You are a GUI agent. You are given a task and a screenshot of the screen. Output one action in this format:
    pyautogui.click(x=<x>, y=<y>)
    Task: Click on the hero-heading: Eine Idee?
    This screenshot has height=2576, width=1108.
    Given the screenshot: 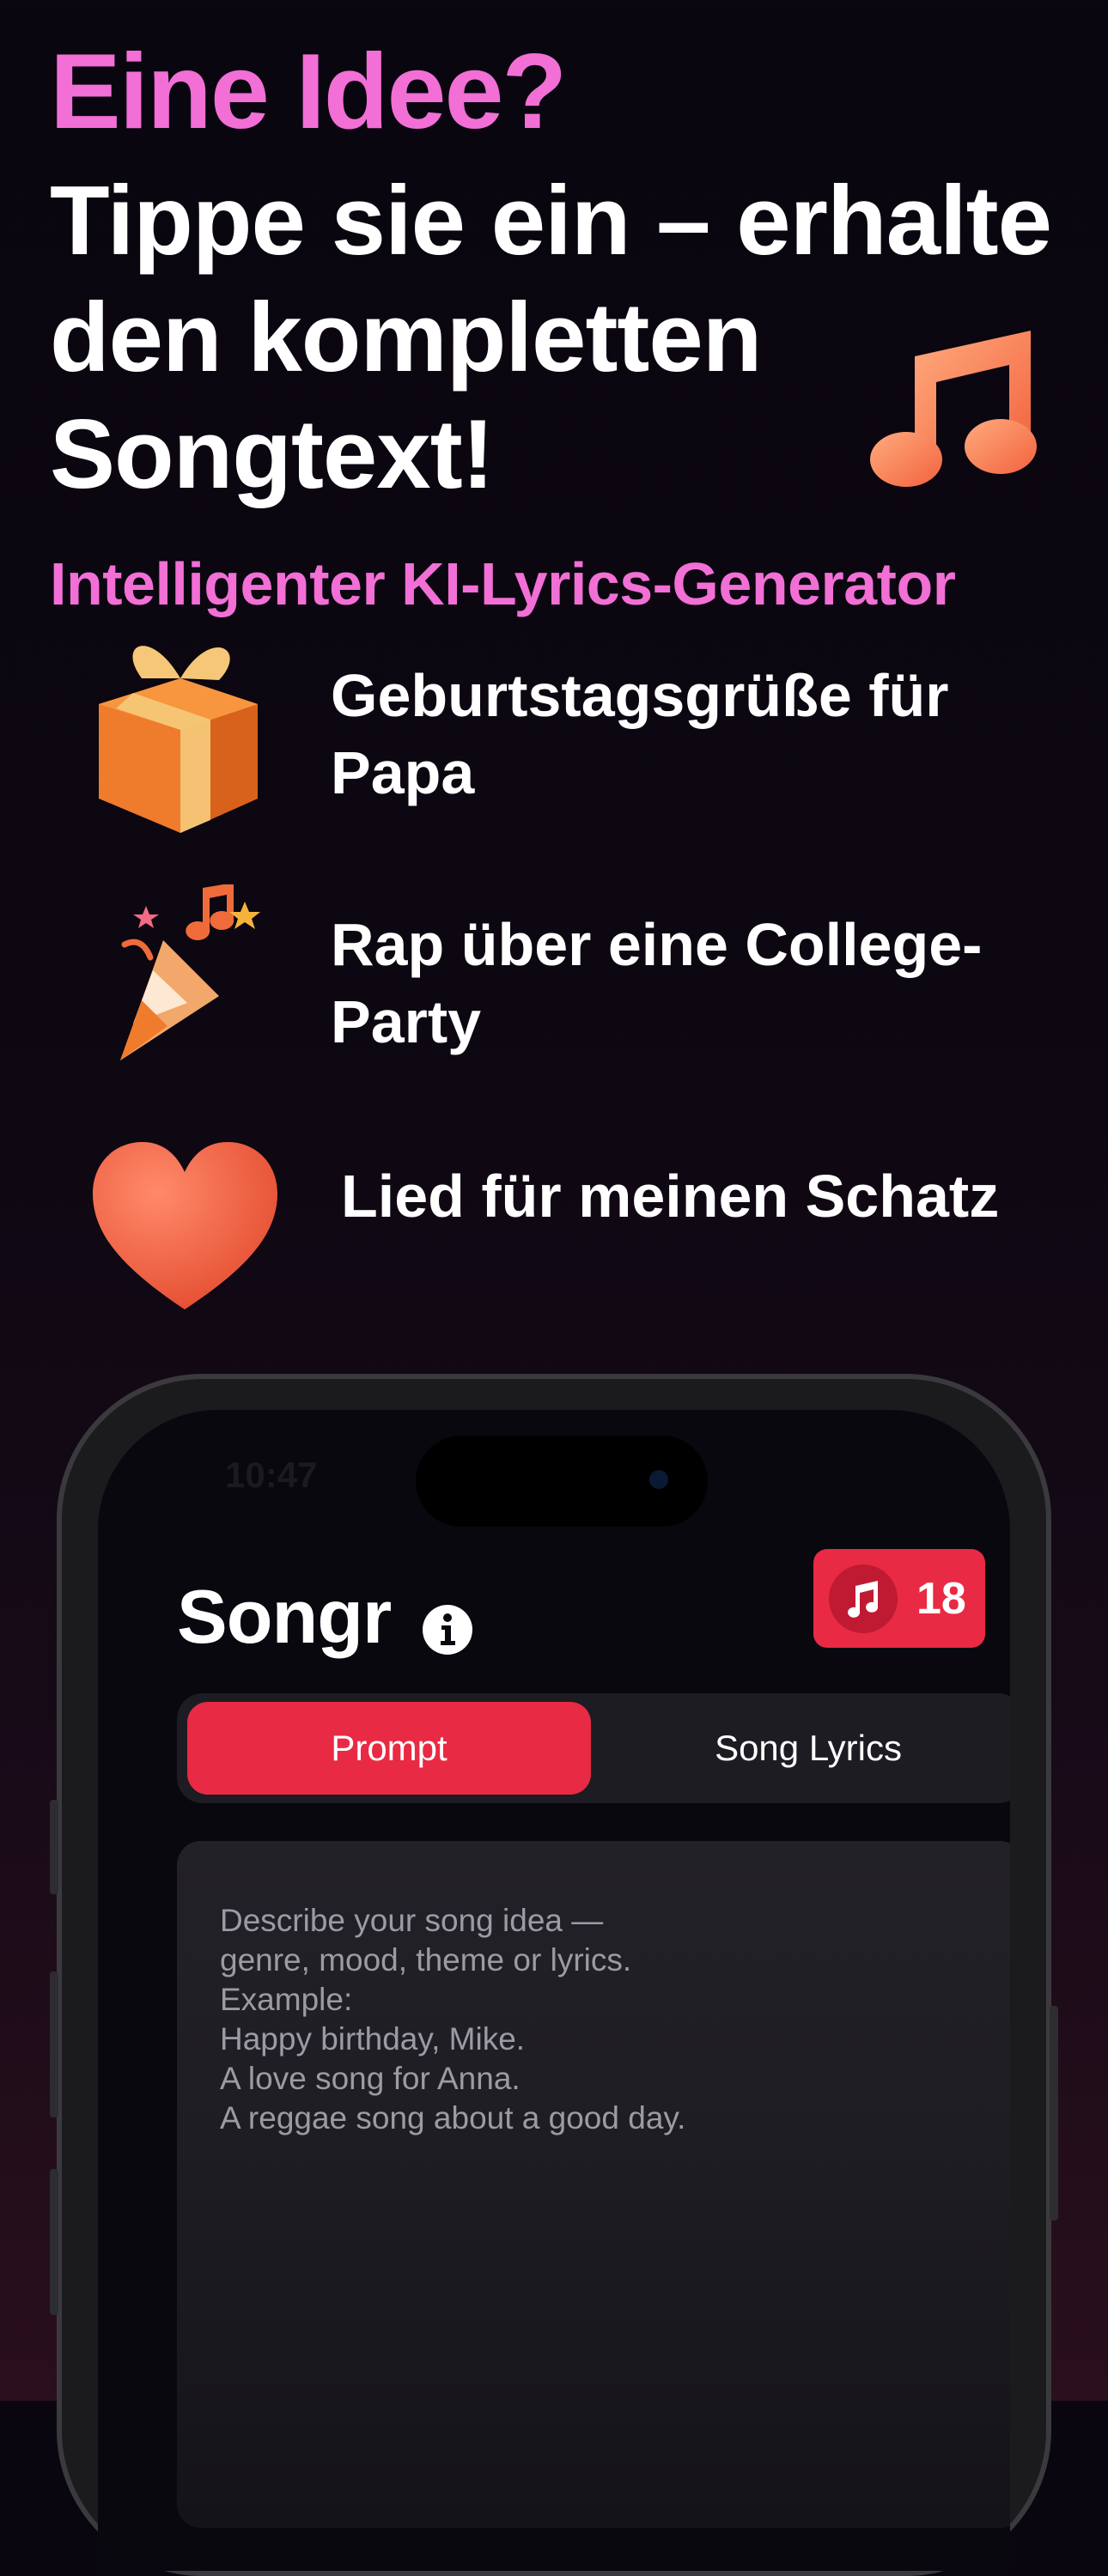 What is the action you would take?
    pyautogui.click(x=308, y=92)
    